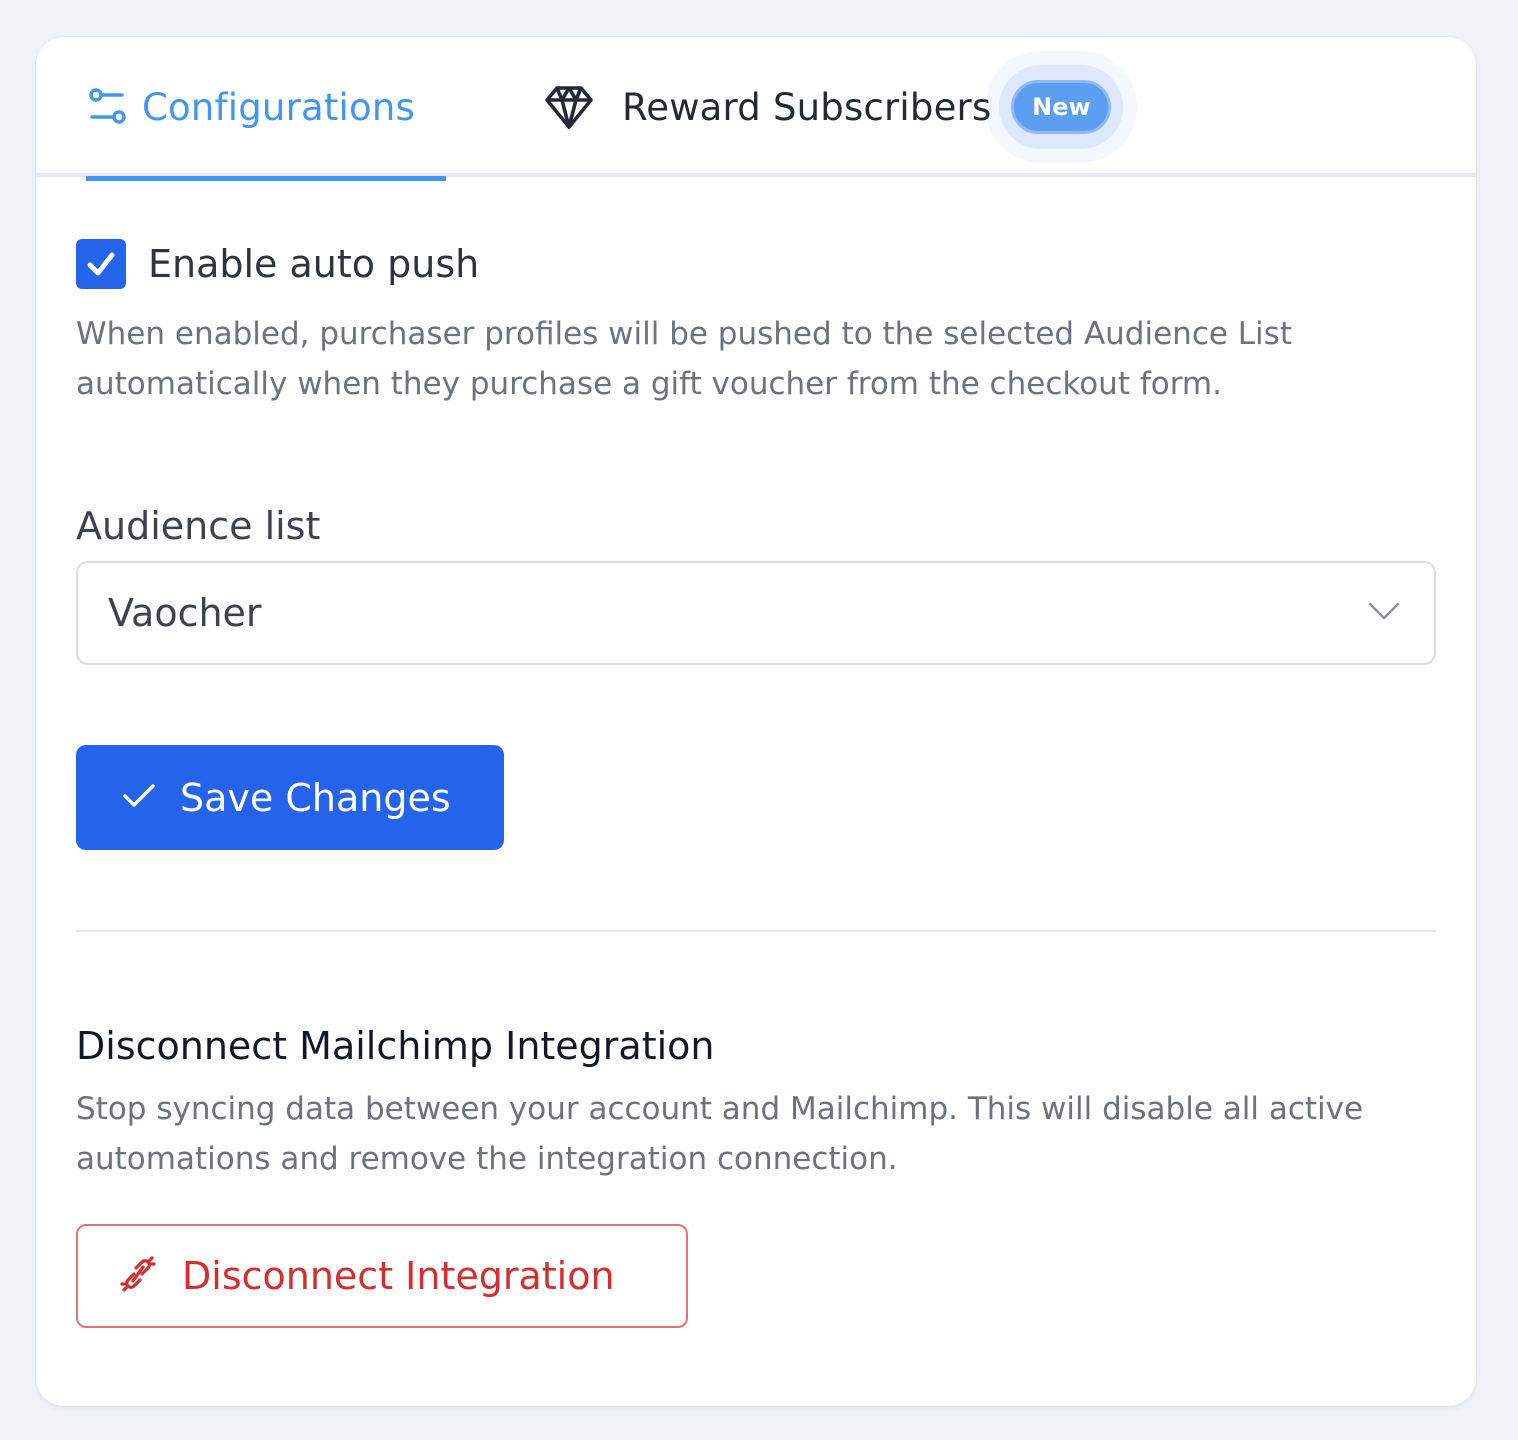 Image resolution: width=1518 pixels, height=1440 pixels. Describe the element at coordinates (279, 107) in the screenshot. I see `tab-configurations-label: Configurations` at that location.